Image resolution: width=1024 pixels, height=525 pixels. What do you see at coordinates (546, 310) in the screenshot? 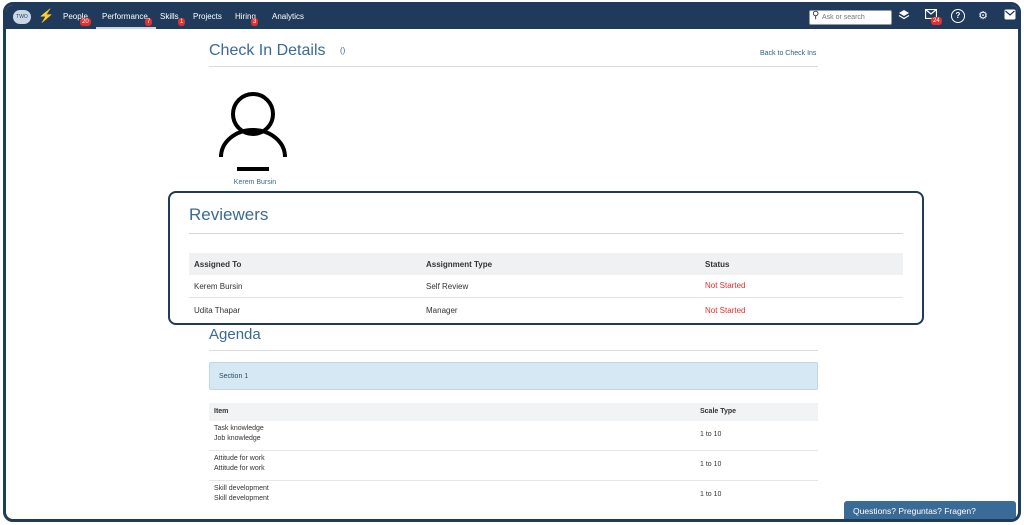
I see `table-row: Udita Thapar Manager Not Started` at bounding box center [546, 310].